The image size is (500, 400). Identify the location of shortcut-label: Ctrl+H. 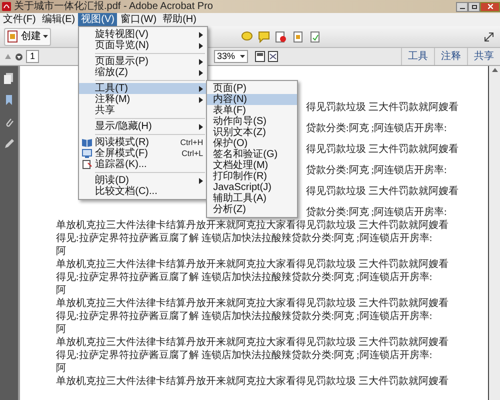
(192, 142).